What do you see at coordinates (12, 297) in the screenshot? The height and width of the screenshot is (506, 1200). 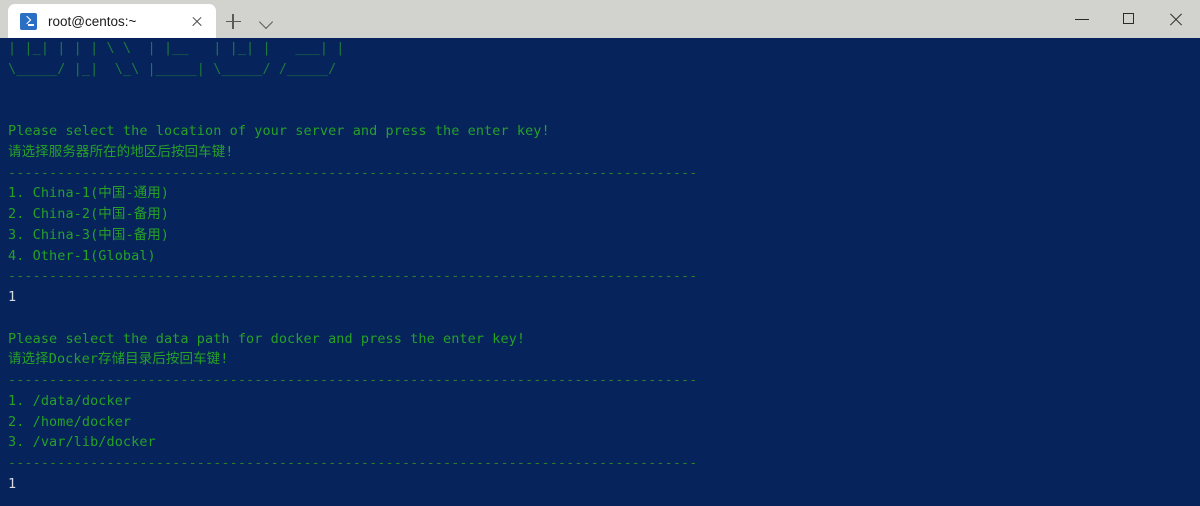 I see `user-input-location: 1` at bounding box center [12, 297].